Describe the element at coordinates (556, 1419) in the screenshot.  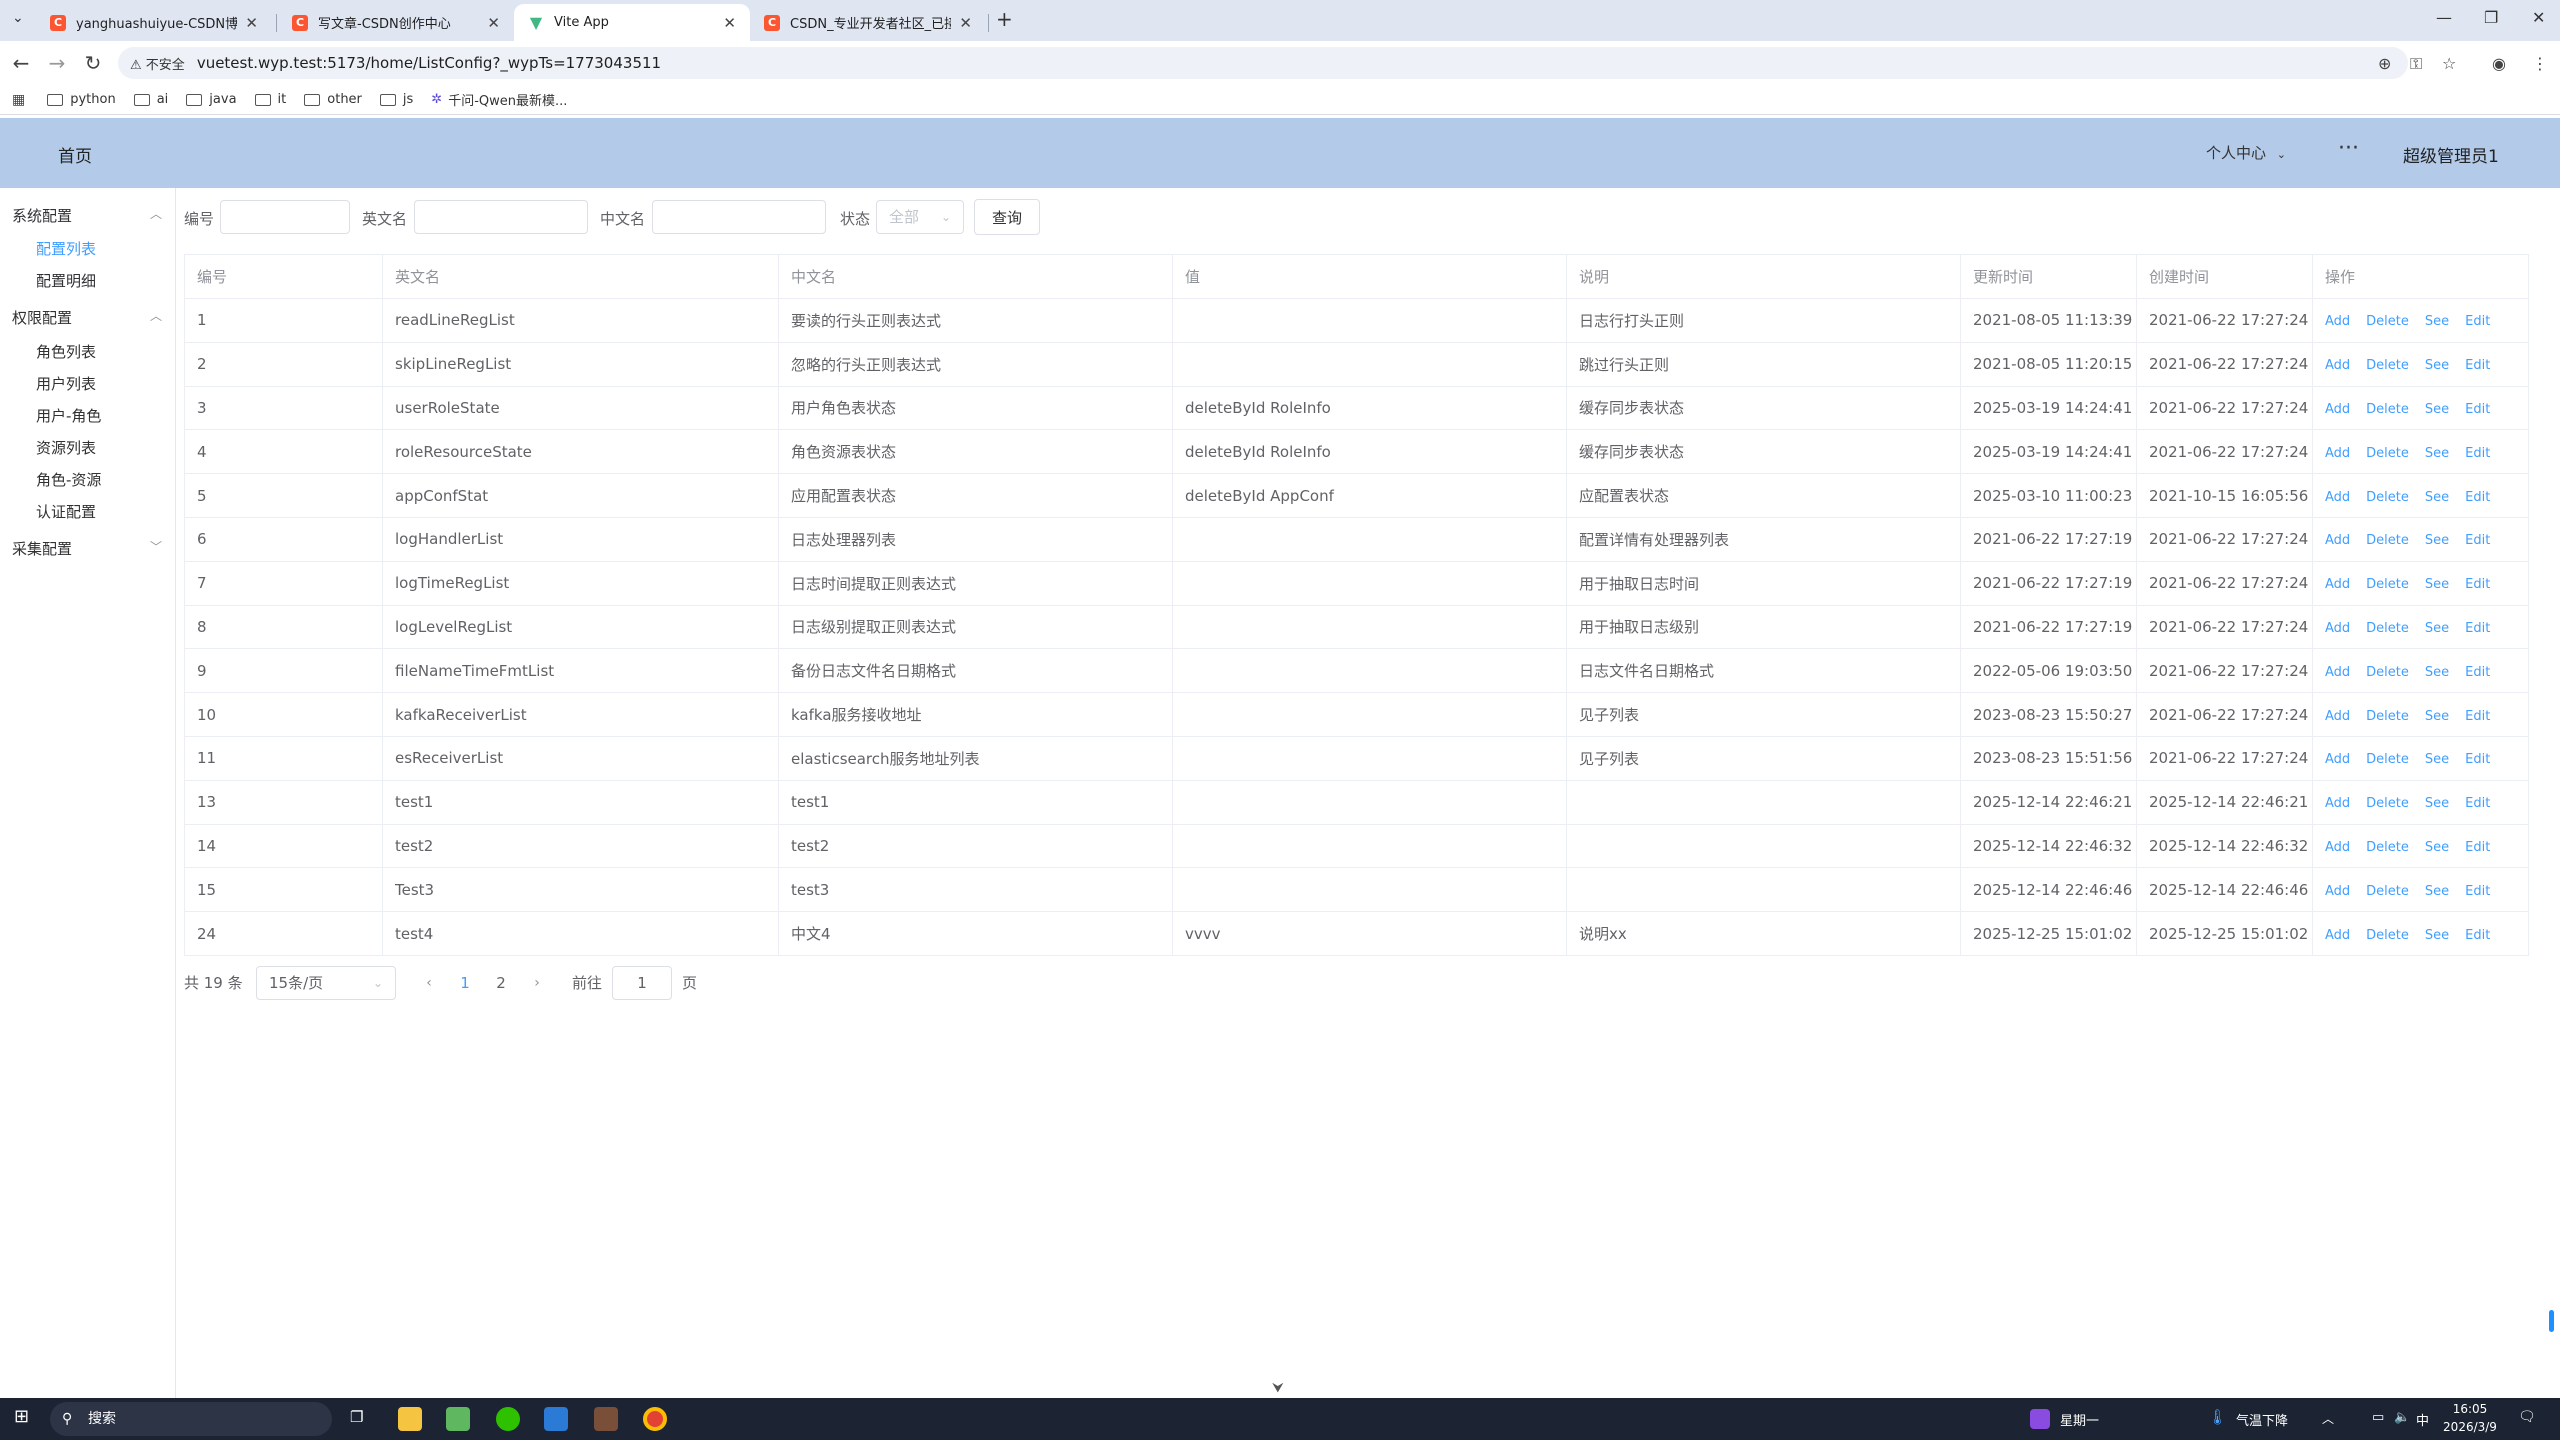
I see `app-icon` at that location.